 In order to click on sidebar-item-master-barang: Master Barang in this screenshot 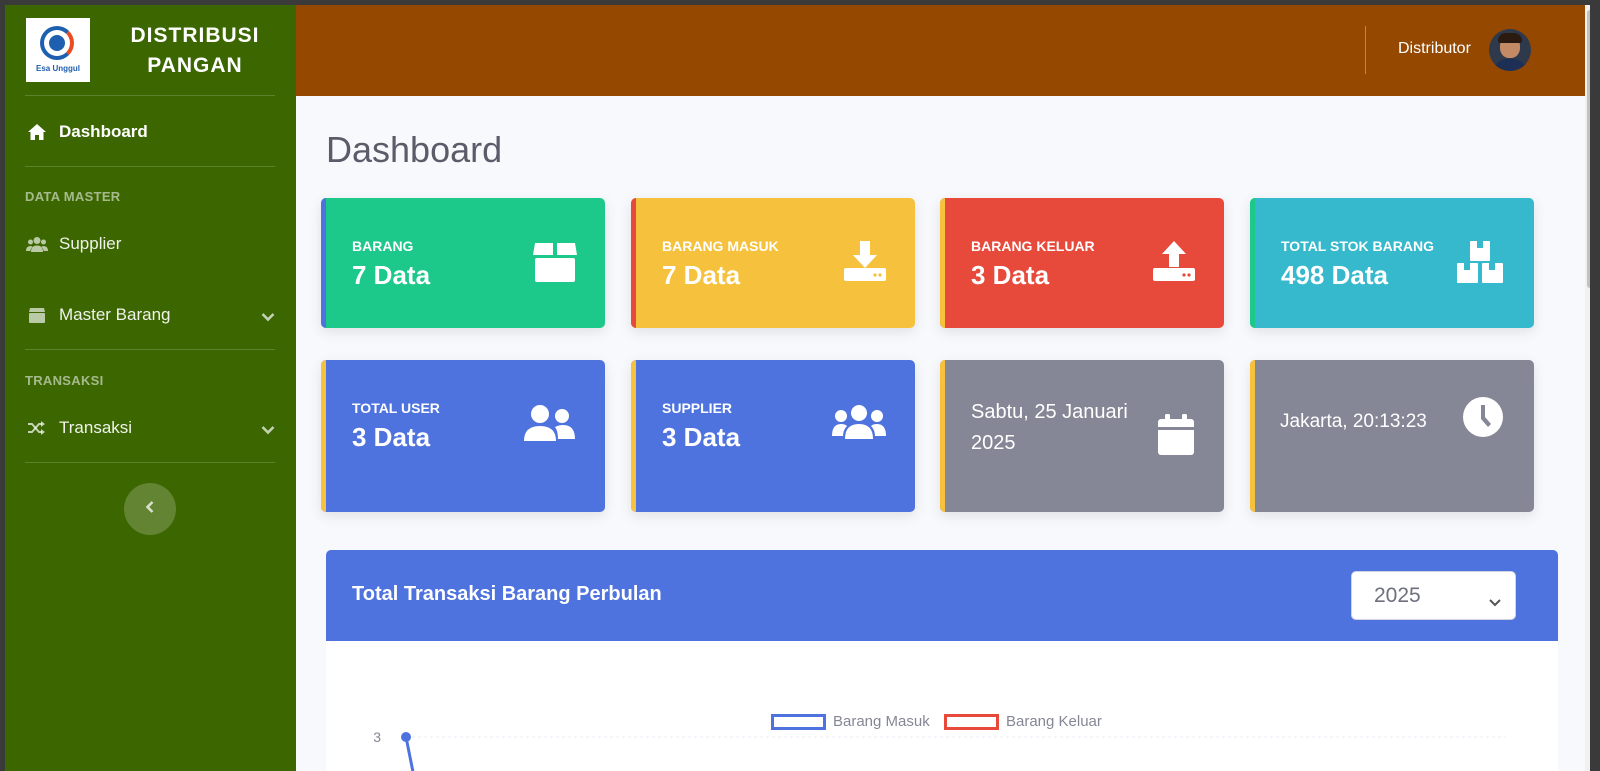, I will do `click(150, 315)`.